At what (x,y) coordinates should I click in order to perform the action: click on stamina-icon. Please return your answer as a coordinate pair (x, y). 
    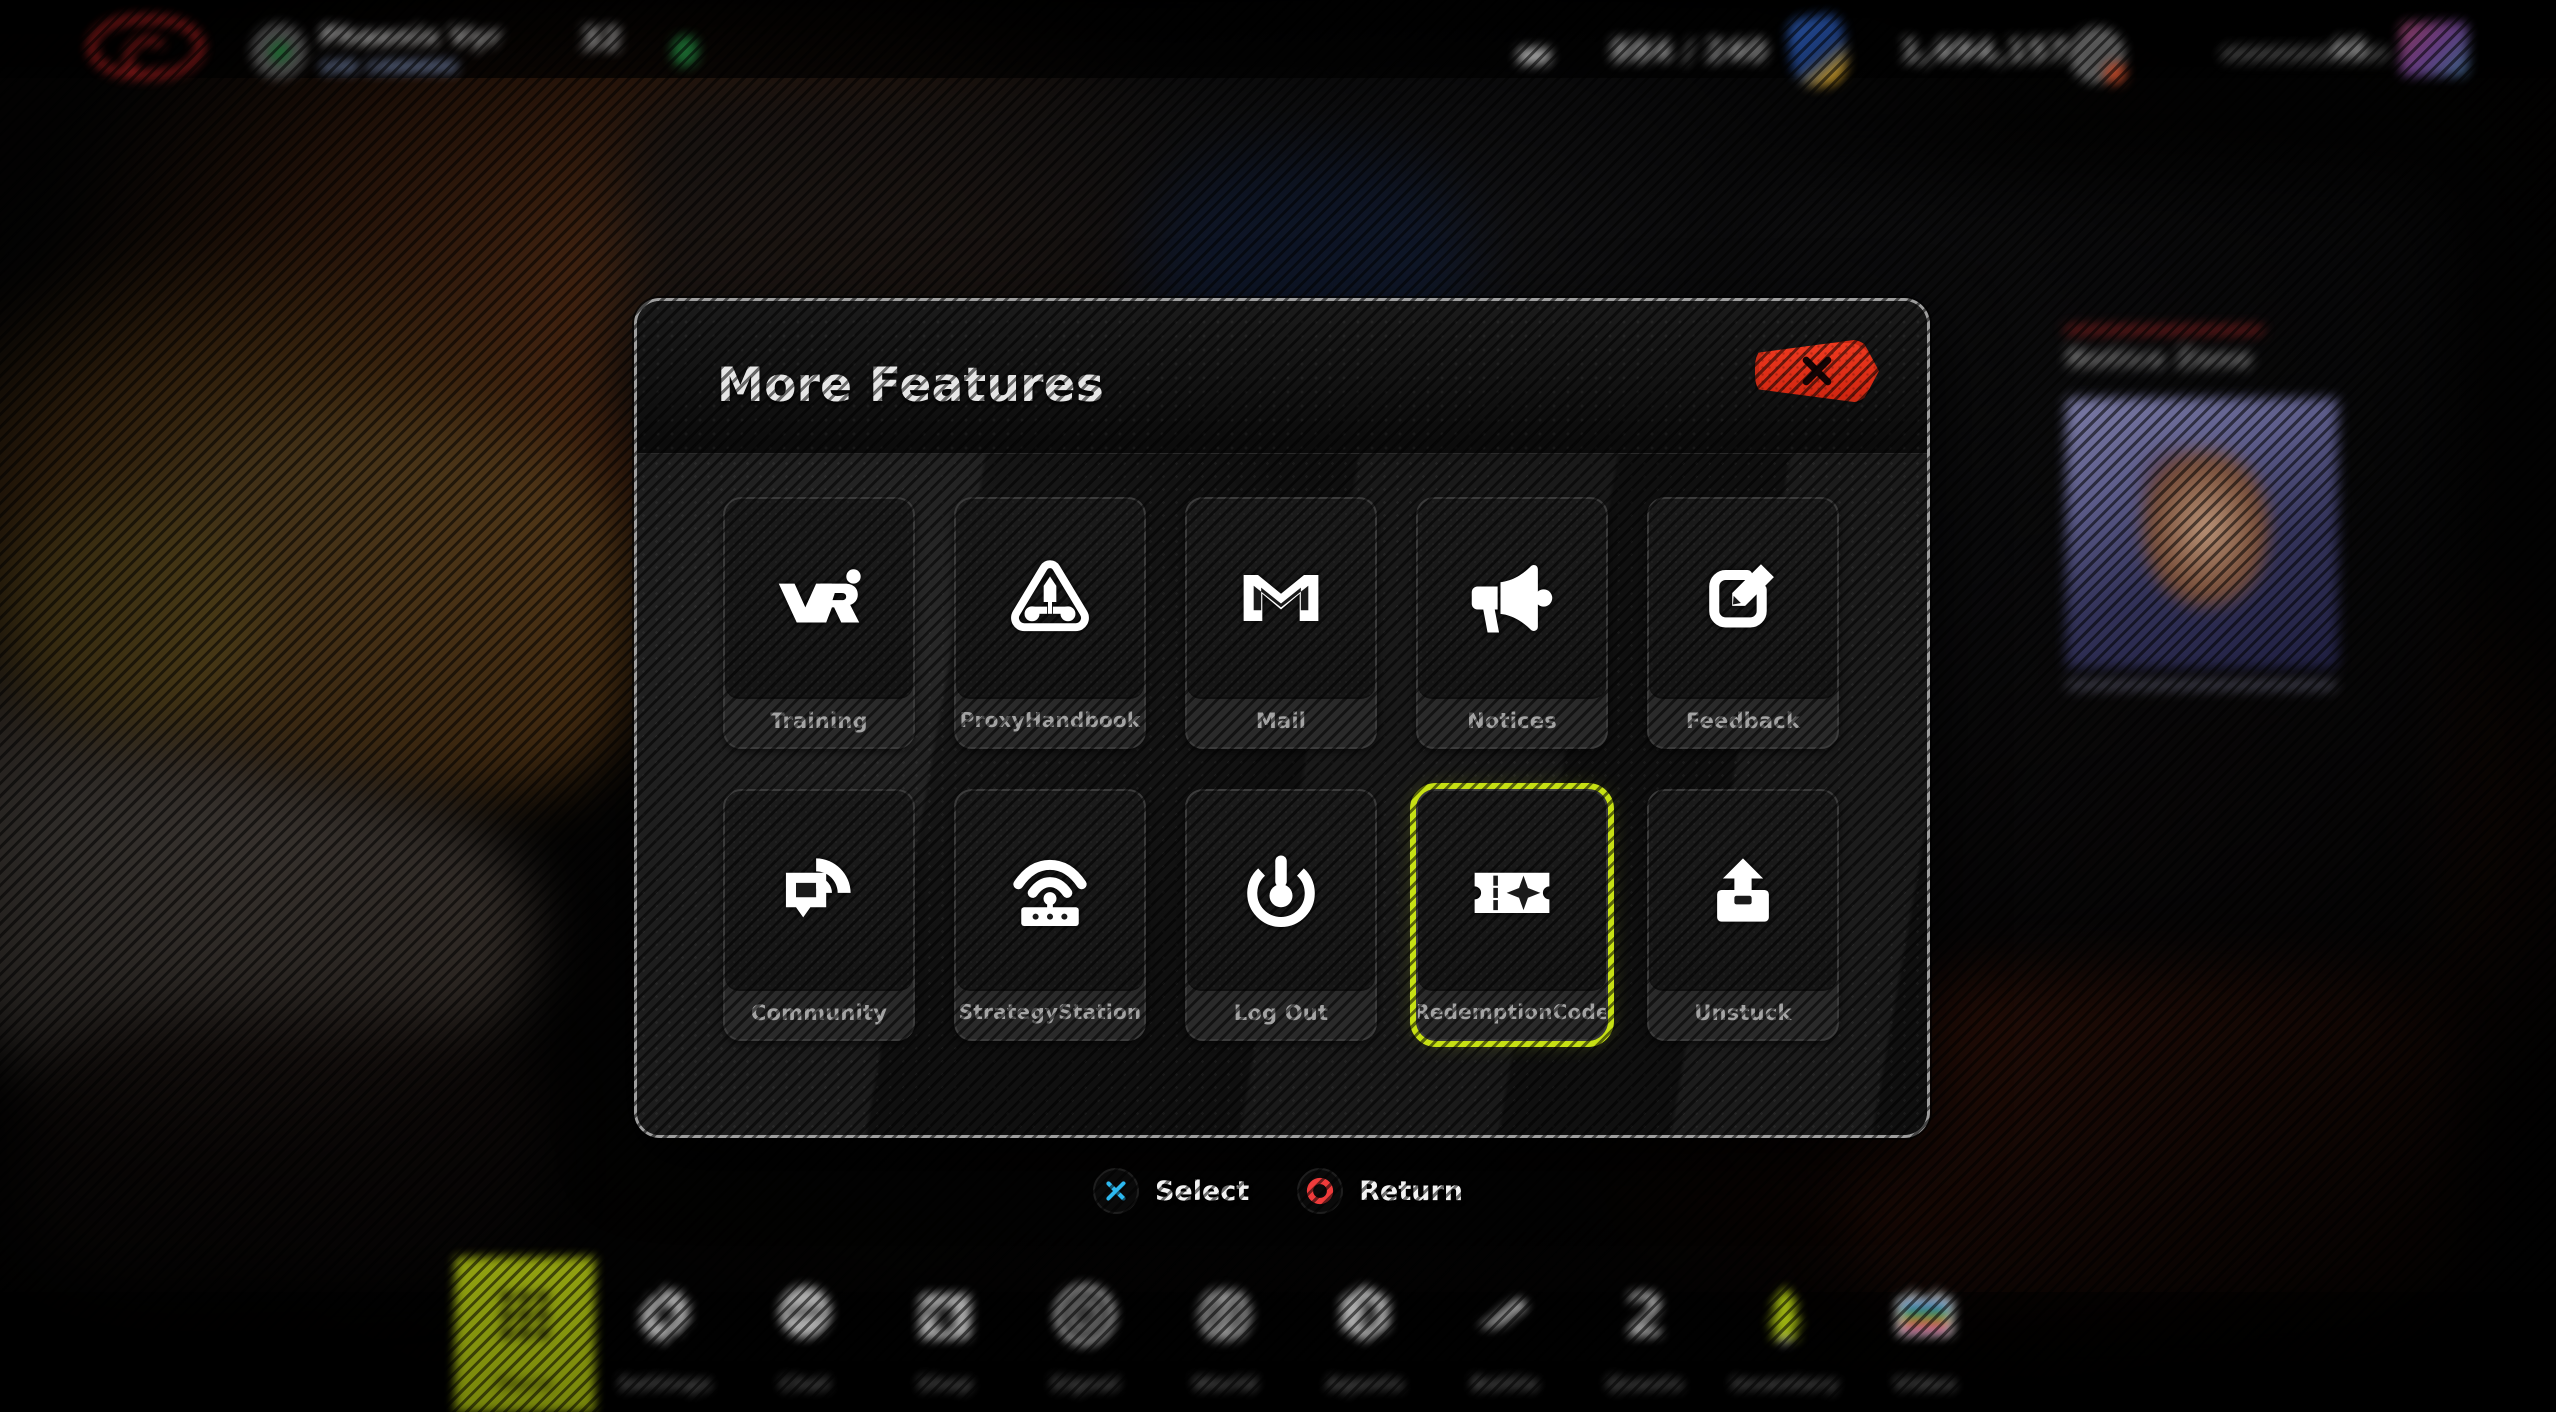
    Looking at the image, I should click on (685, 51).